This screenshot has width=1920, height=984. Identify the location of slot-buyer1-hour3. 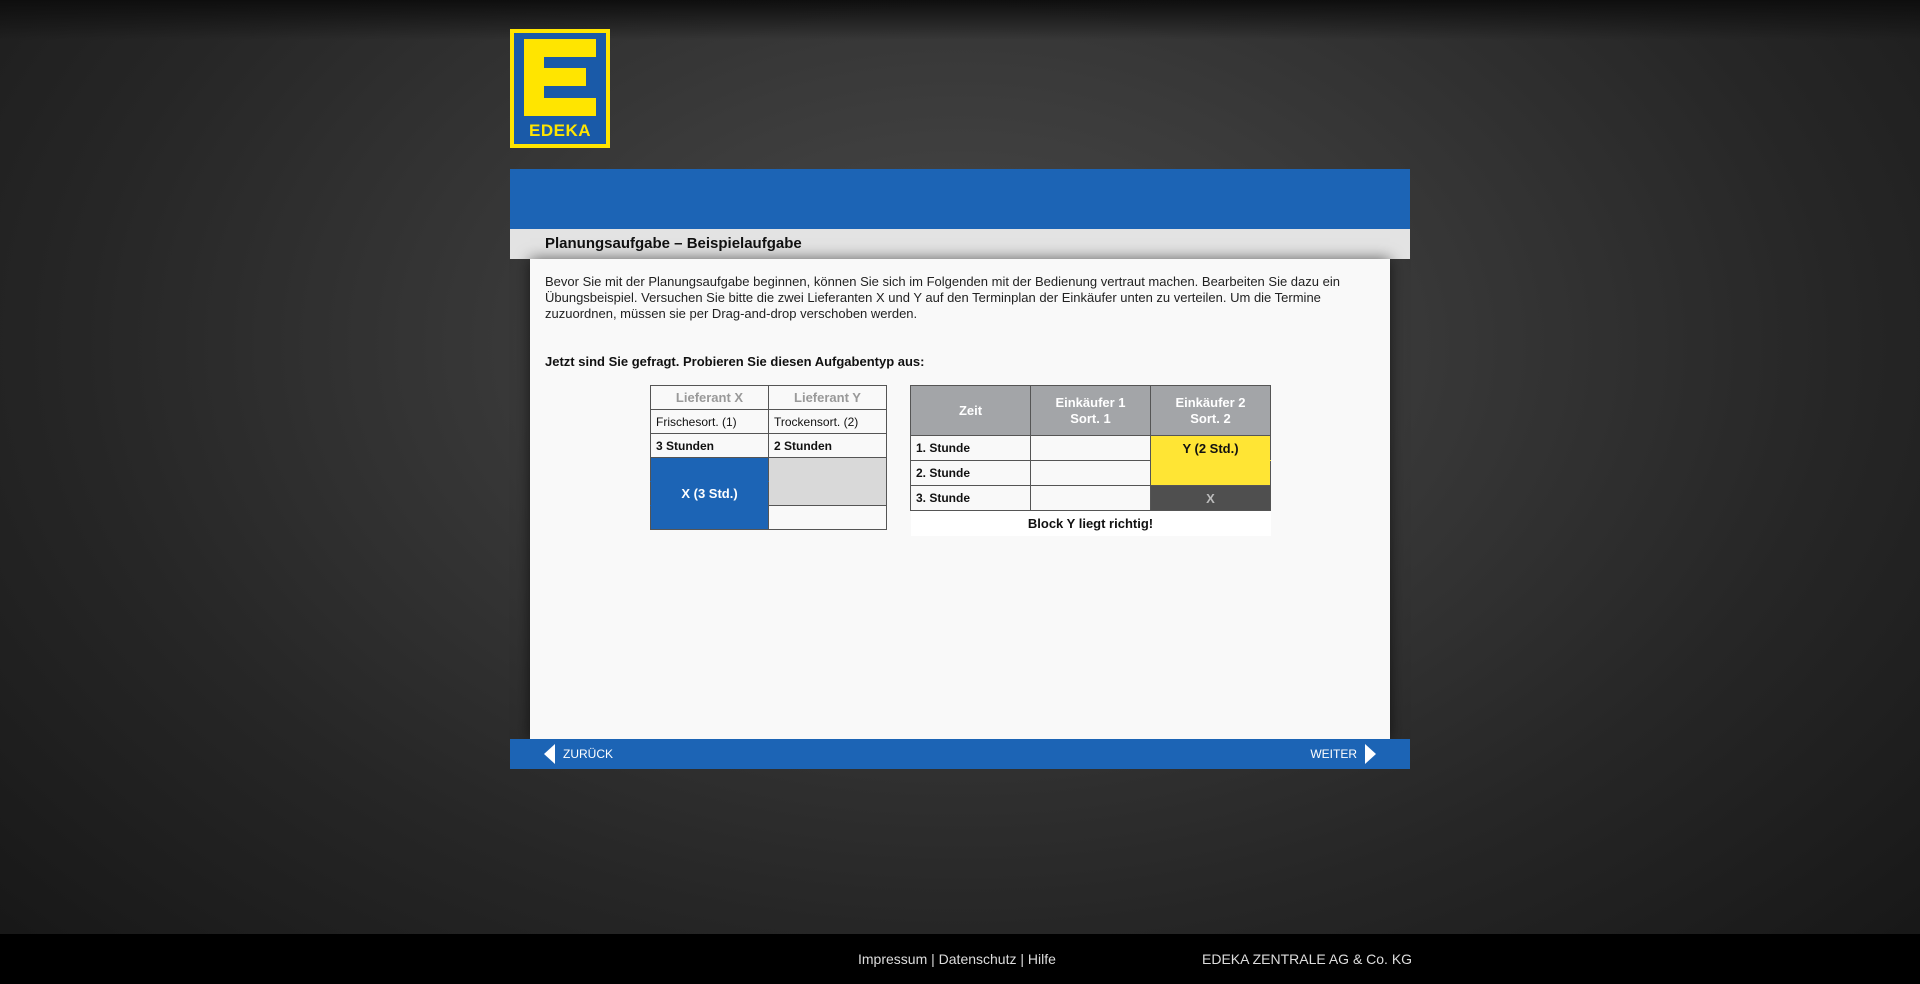
(1090, 498).